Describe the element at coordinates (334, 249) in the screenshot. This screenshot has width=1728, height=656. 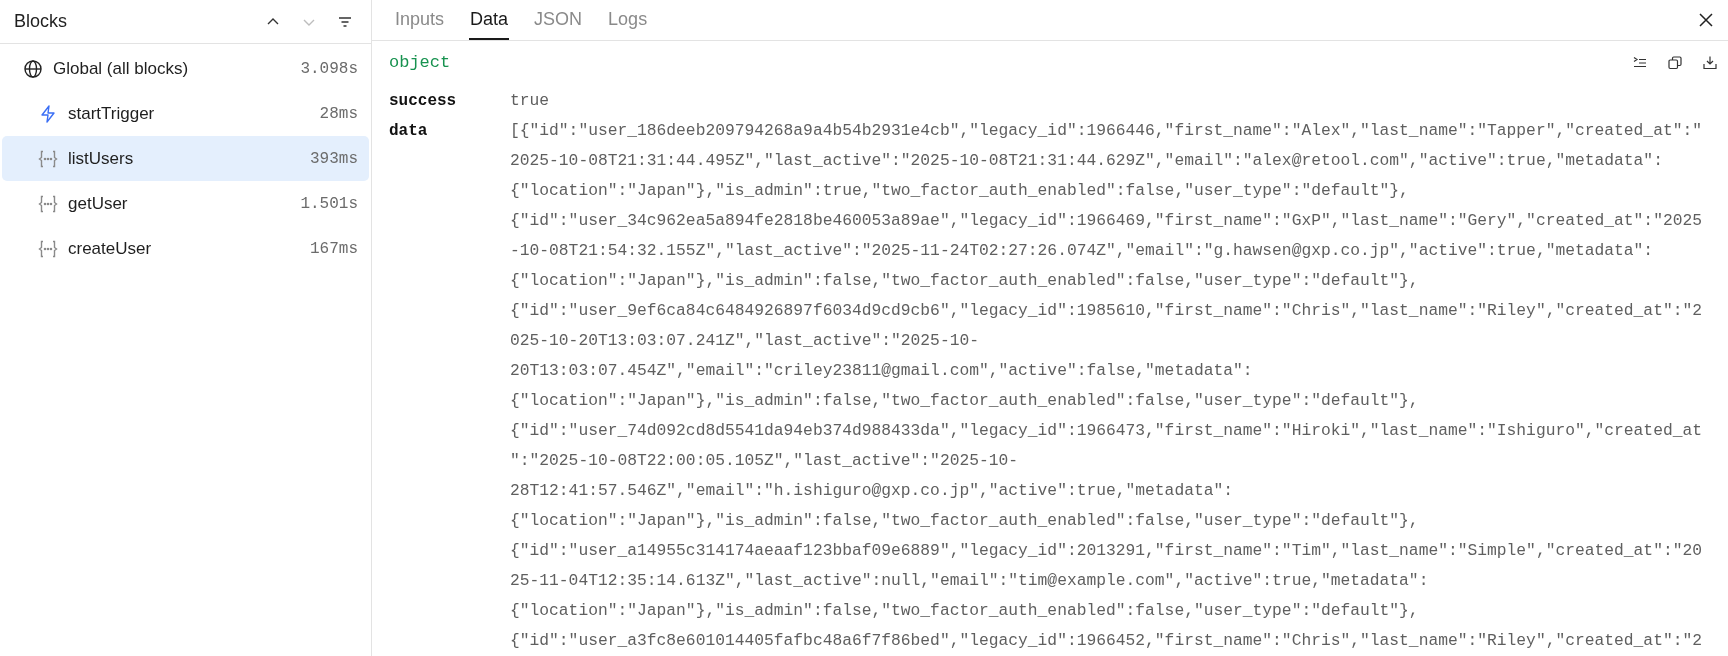
I see `block-duration: 167ms` at that location.